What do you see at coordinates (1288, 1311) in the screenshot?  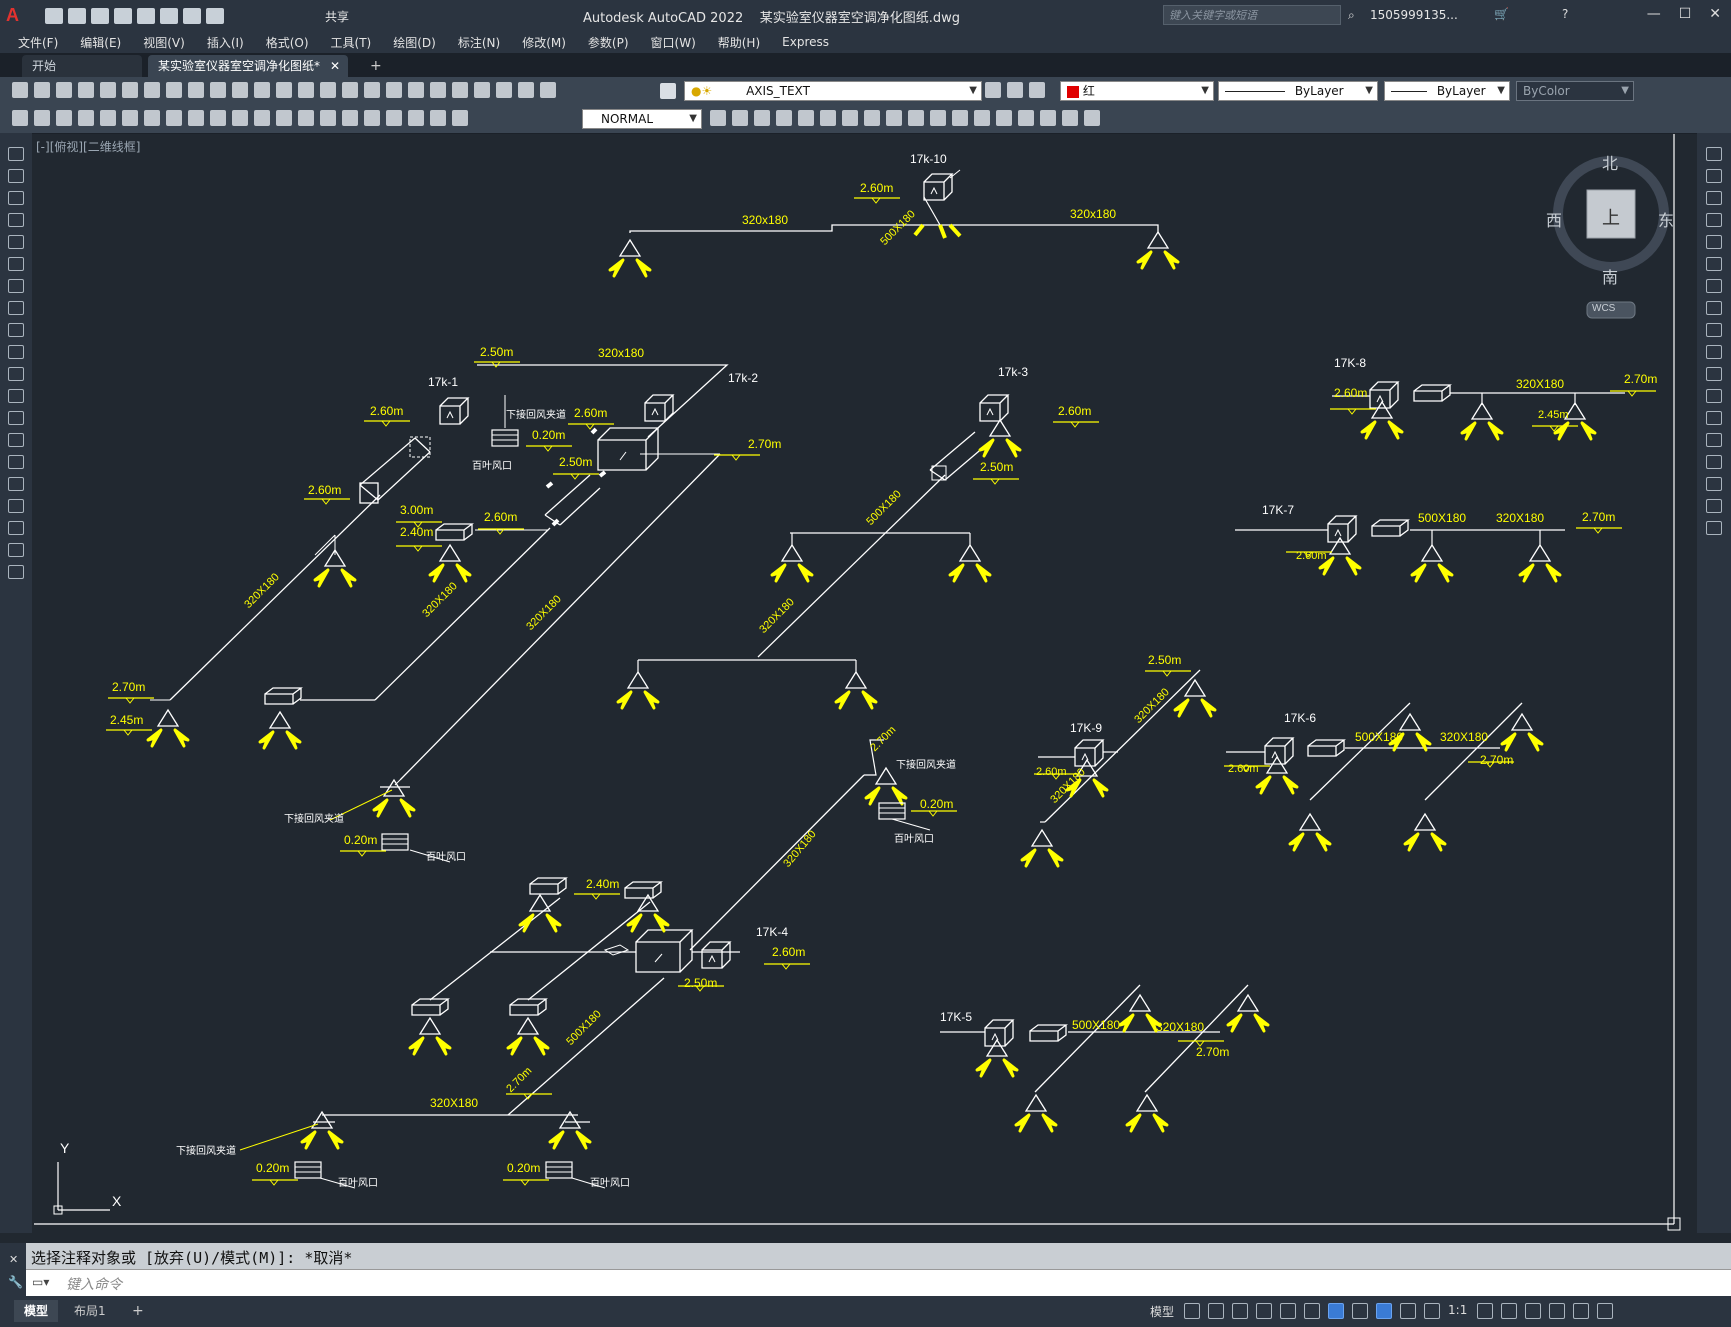 I see `isodraft-icon` at bounding box center [1288, 1311].